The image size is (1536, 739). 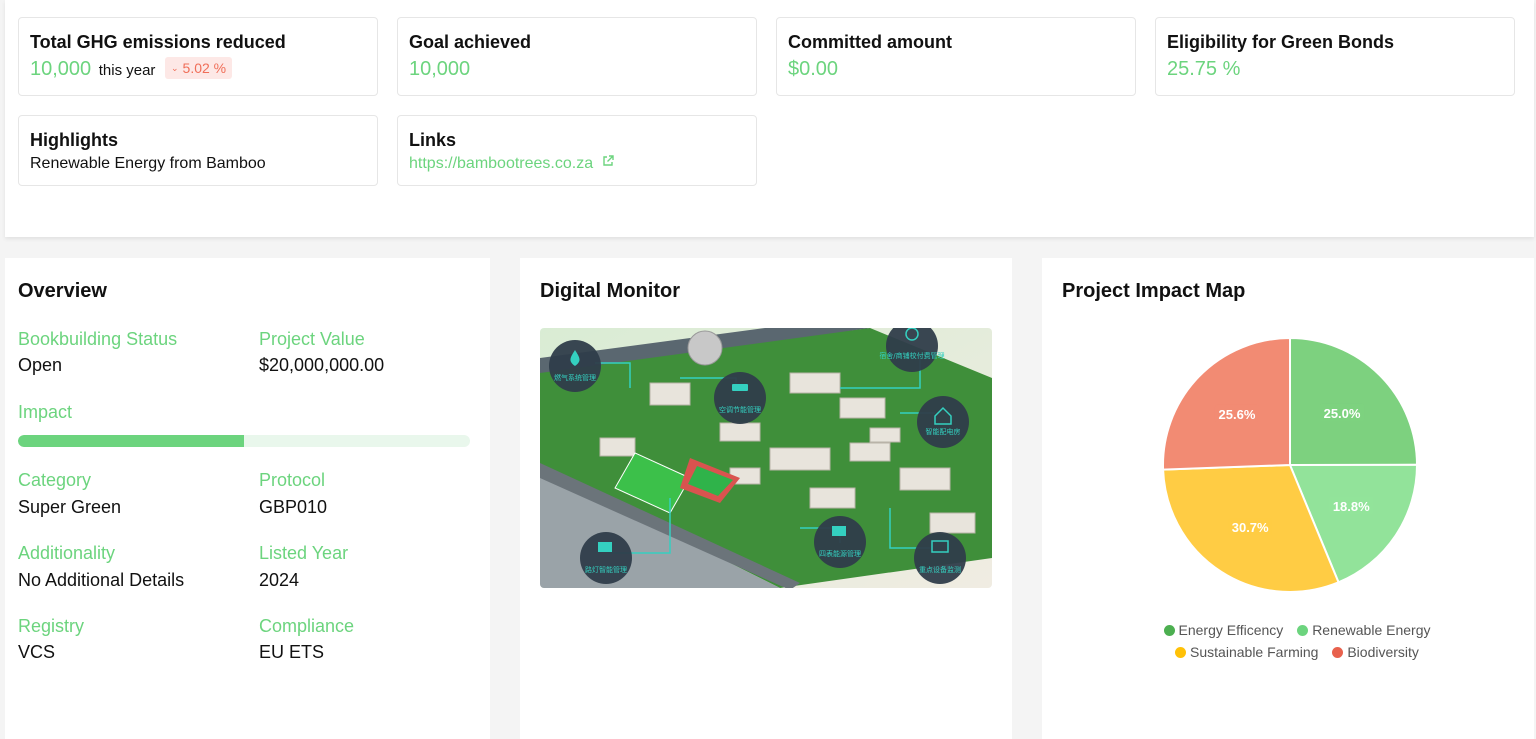 I want to click on bookbuilding-label: Bookbuilding Status, so click(x=98, y=339).